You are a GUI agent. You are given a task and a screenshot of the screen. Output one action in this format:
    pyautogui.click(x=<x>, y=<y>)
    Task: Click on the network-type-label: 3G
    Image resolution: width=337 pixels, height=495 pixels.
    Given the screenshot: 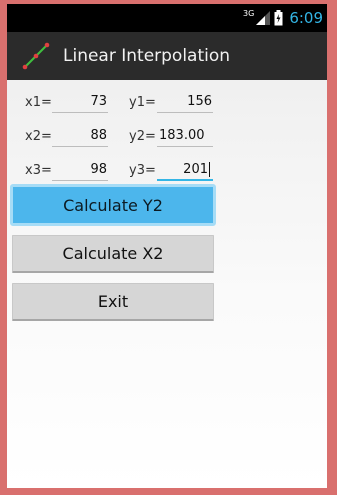 What is the action you would take?
    pyautogui.click(x=249, y=13)
    